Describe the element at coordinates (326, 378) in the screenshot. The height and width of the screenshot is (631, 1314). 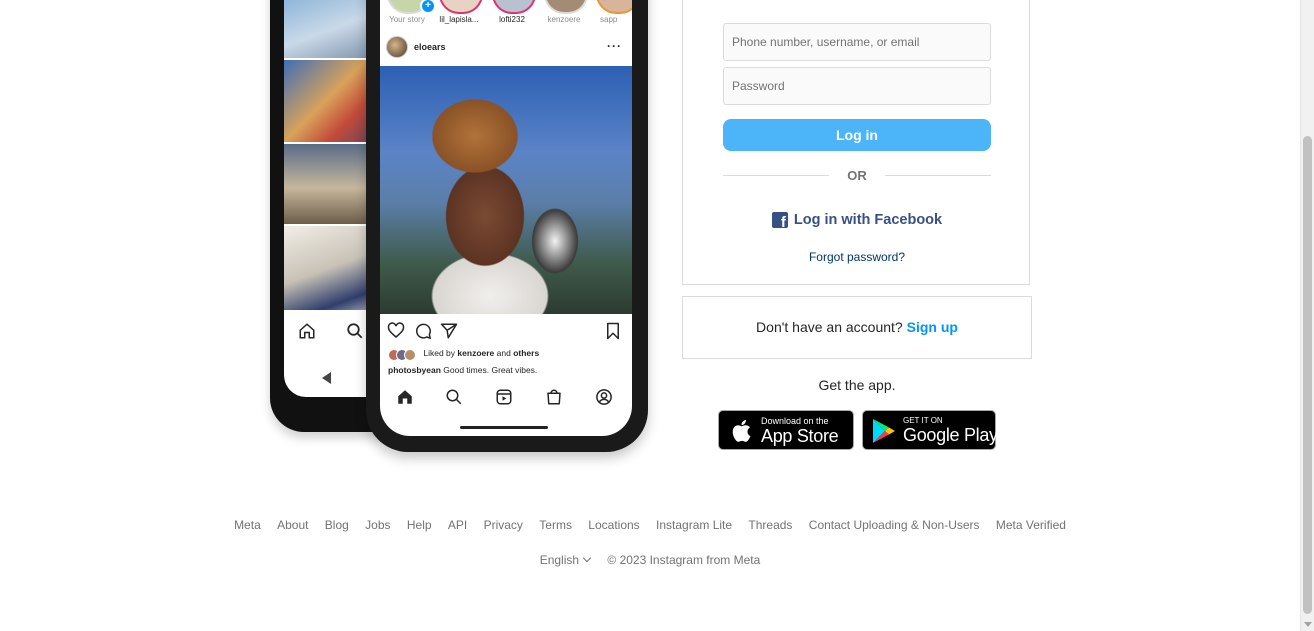
I see `android-back-icon` at that location.